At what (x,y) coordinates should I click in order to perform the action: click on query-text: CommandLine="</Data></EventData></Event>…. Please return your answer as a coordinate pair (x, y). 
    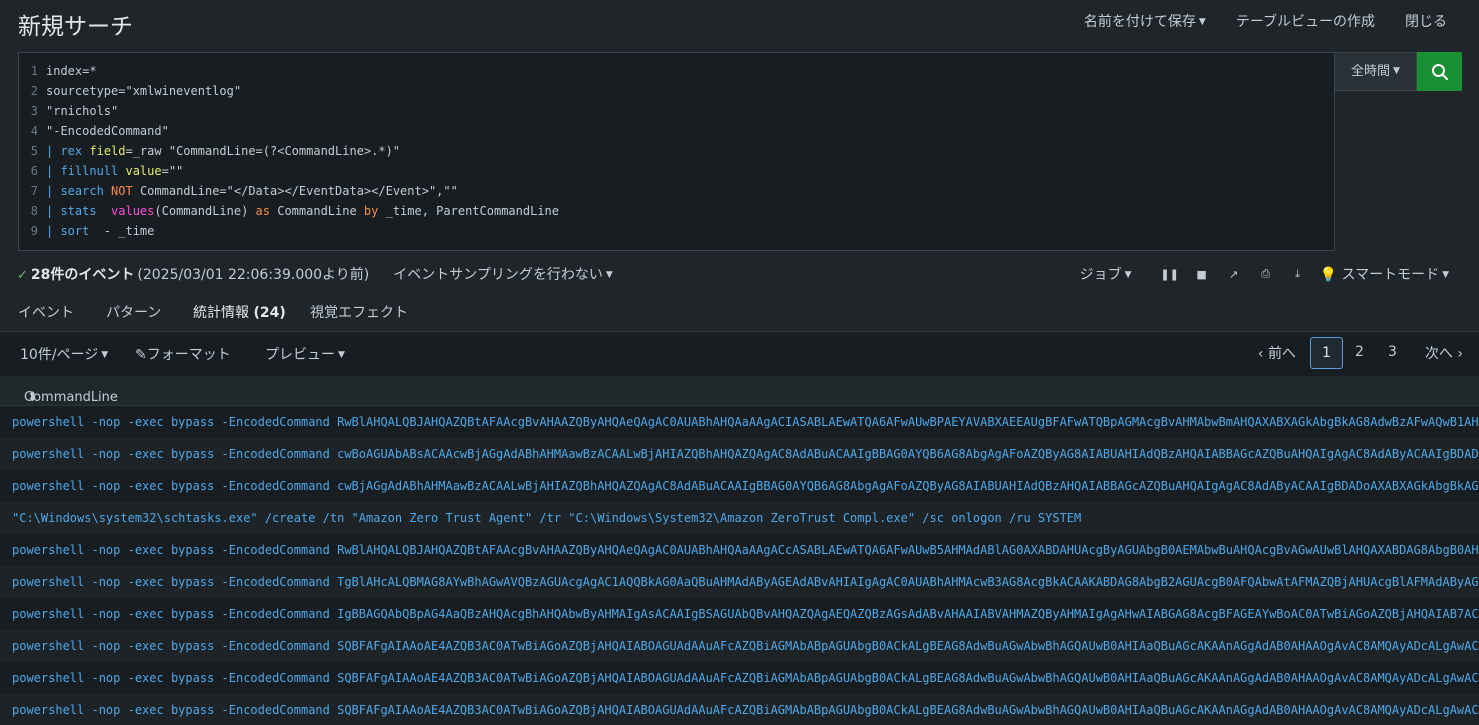
    Looking at the image, I should click on (295, 191).